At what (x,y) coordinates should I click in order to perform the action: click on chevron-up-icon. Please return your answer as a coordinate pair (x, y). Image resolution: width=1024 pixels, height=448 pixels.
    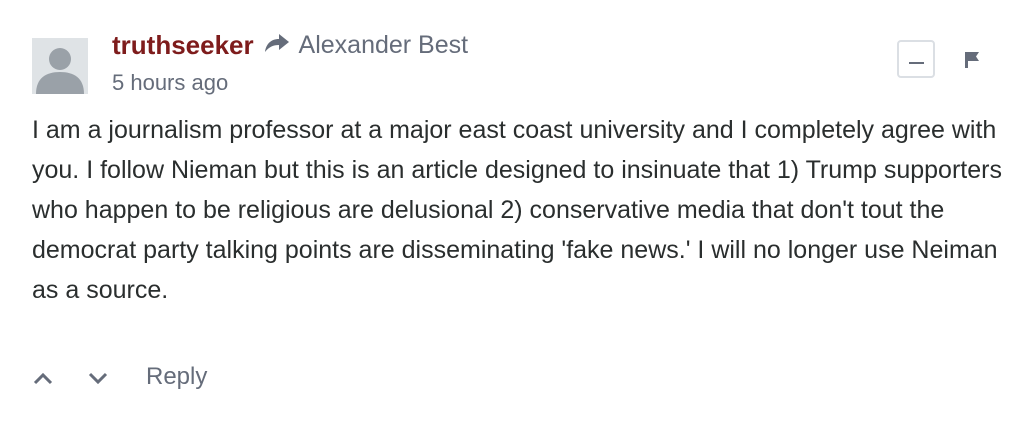
    Looking at the image, I should click on (43, 378).